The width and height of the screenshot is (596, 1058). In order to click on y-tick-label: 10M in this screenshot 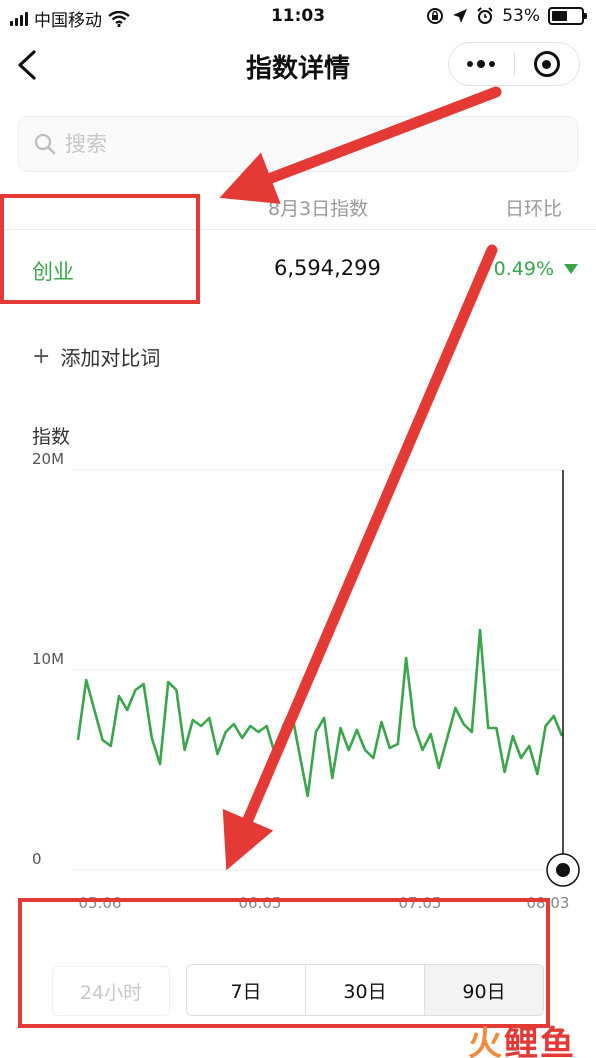, I will do `click(48, 659)`.